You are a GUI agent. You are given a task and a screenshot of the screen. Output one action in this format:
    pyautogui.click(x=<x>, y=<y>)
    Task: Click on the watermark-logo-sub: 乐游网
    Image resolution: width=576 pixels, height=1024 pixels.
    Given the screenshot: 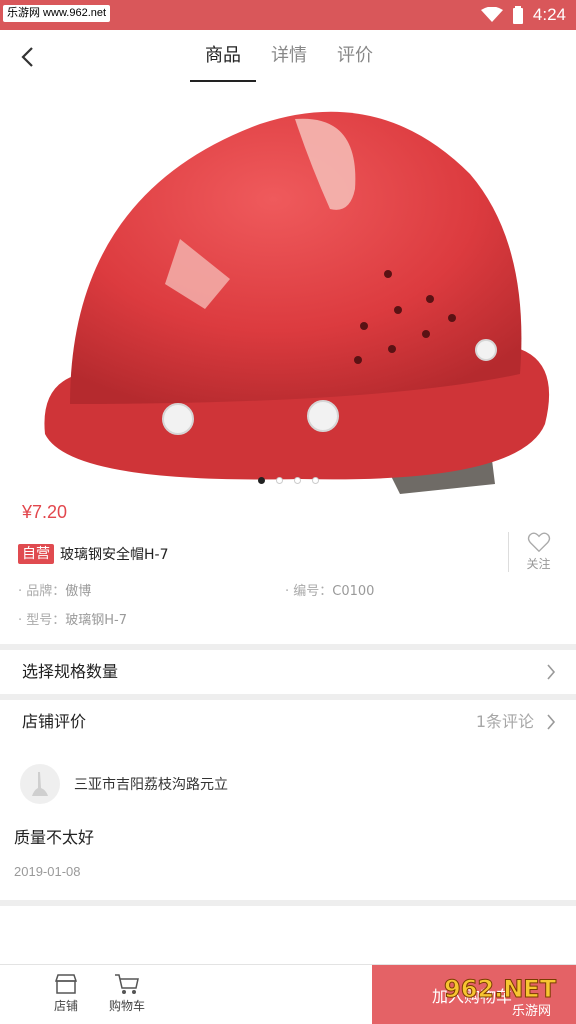 What is the action you would take?
    pyautogui.click(x=531, y=1011)
    